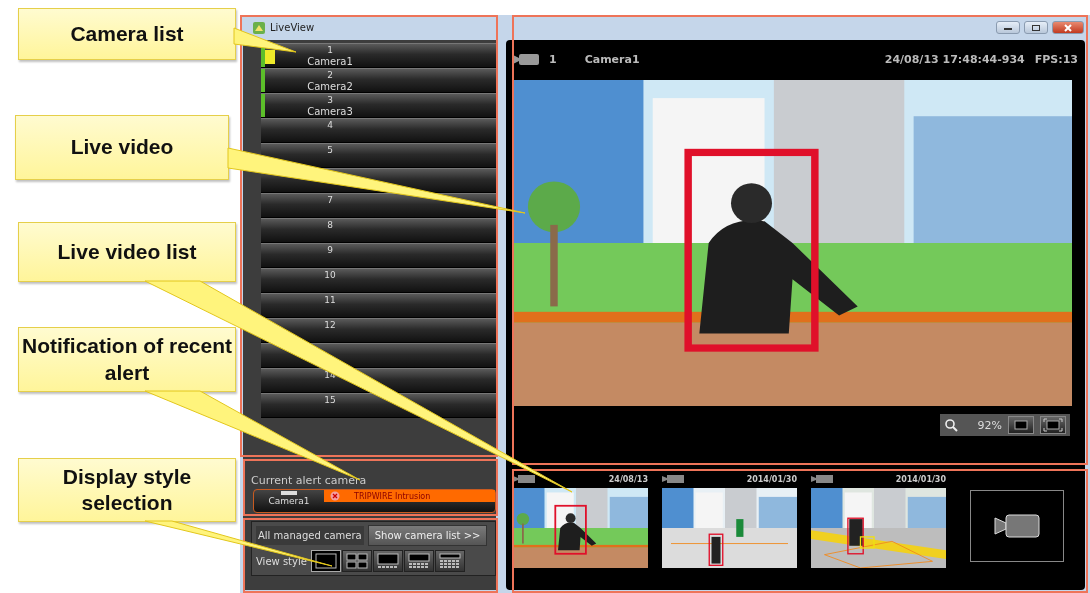 The image size is (1090, 593). What do you see at coordinates (292, 27) in the screenshot?
I see `window-title: LiveView` at bounding box center [292, 27].